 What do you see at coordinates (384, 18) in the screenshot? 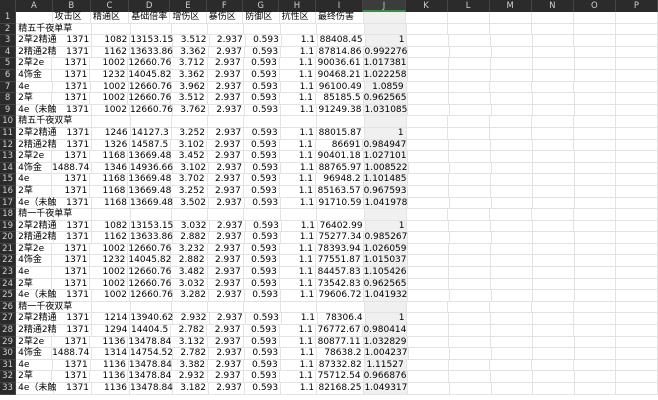
I see `cell-j1` at bounding box center [384, 18].